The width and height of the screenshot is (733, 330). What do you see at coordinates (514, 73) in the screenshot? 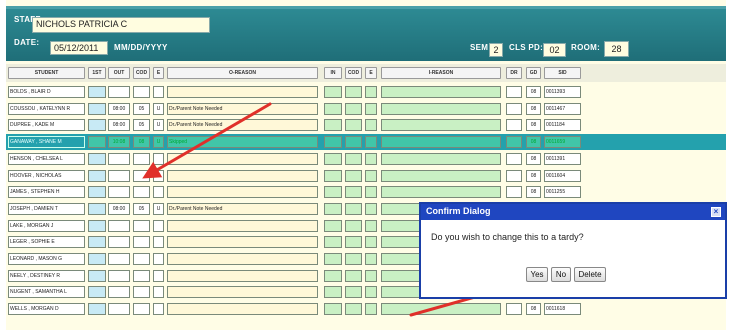
I see `col-dr: DR` at bounding box center [514, 73].